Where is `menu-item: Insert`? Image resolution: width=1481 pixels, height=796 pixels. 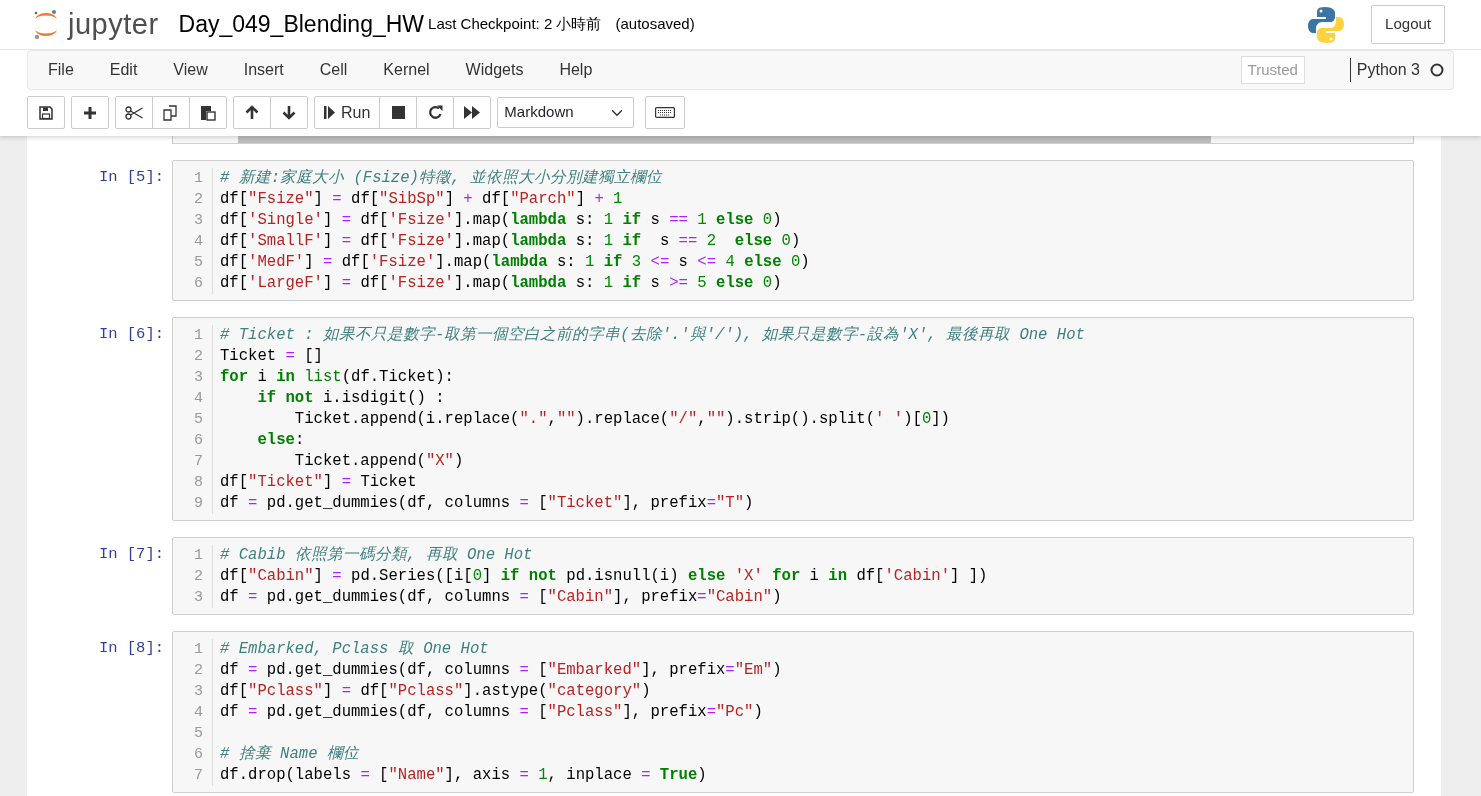
menu-item: Insert is located at coordinates (263, 70).